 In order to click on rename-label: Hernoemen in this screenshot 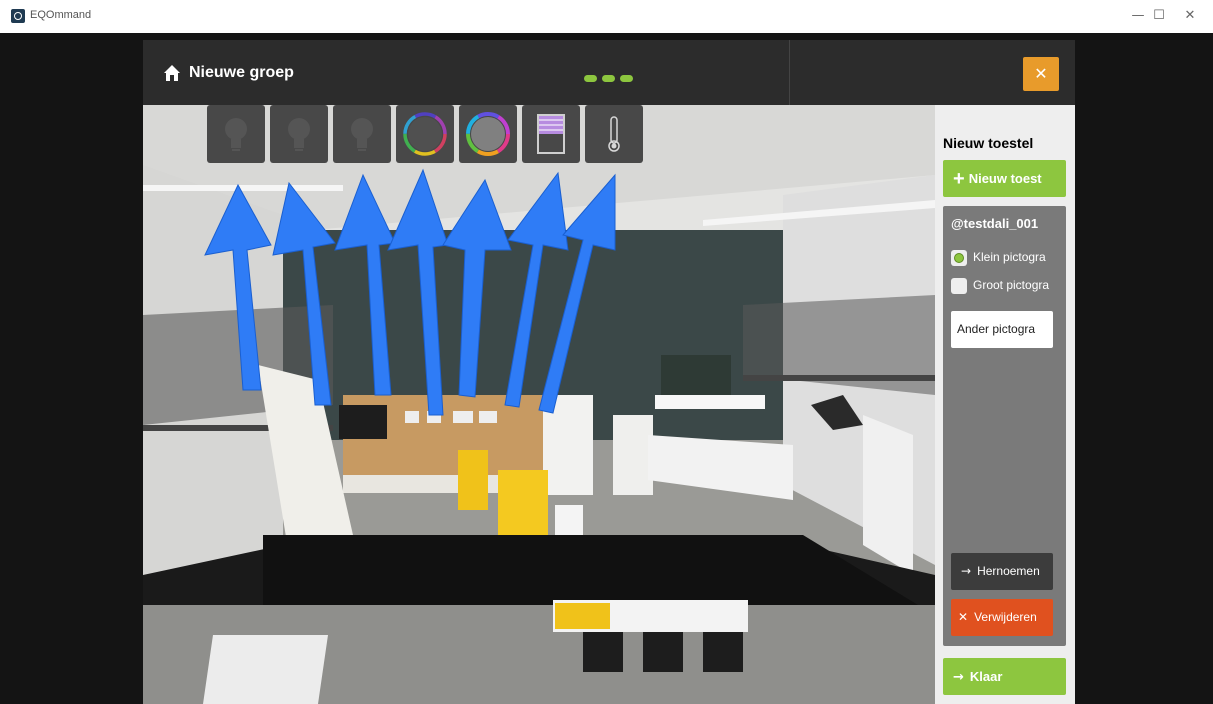, I will do `click(1008, 571)`.